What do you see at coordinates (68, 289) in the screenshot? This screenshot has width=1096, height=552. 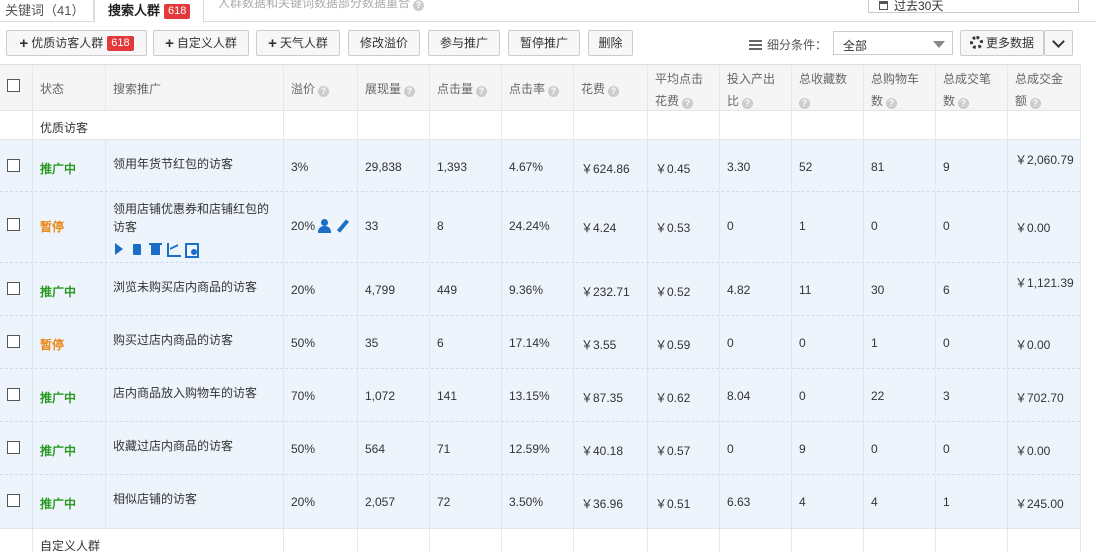 I see `status-cell: 推广中` at bounding box center [68, 289].